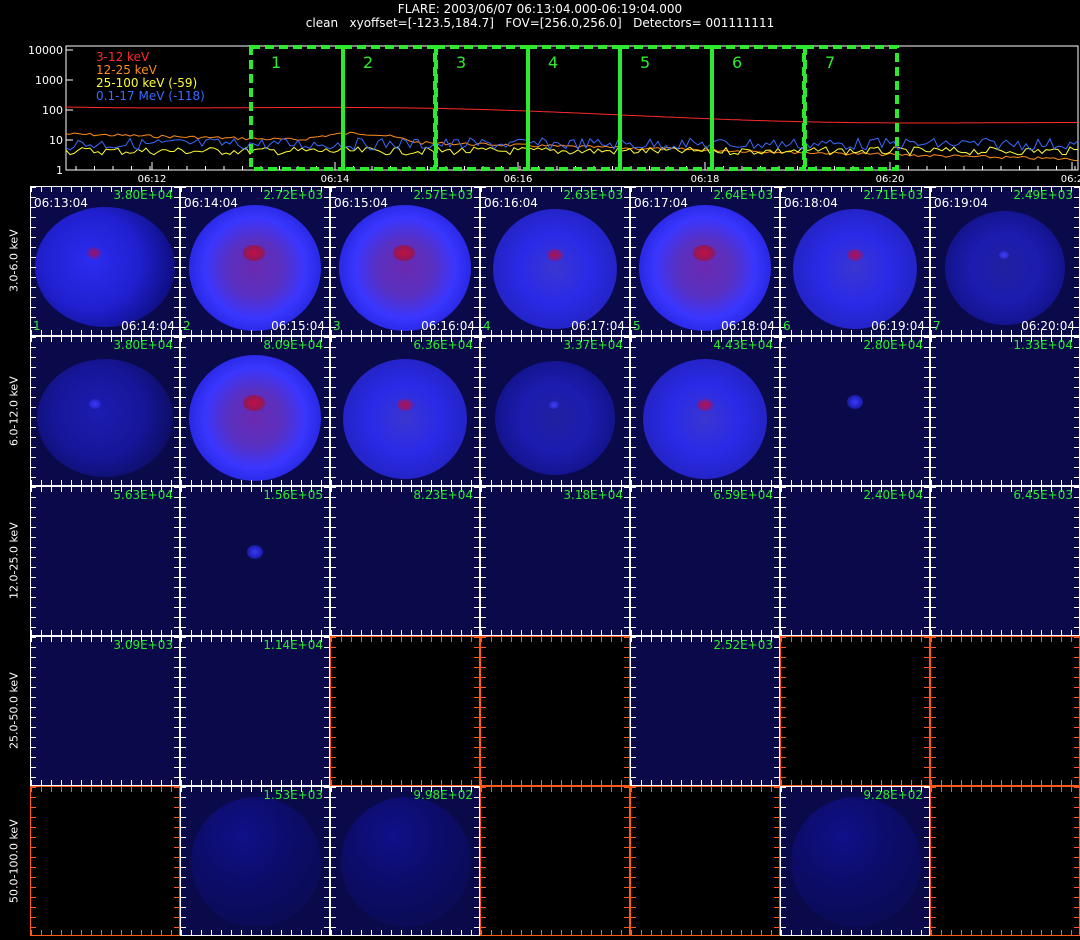 Image resolution: width=1080 pixels, height=940 pixels. Describe the element at coordinates (59, 170) in the screenshot. I see `y-tick-label: 1` at that location.